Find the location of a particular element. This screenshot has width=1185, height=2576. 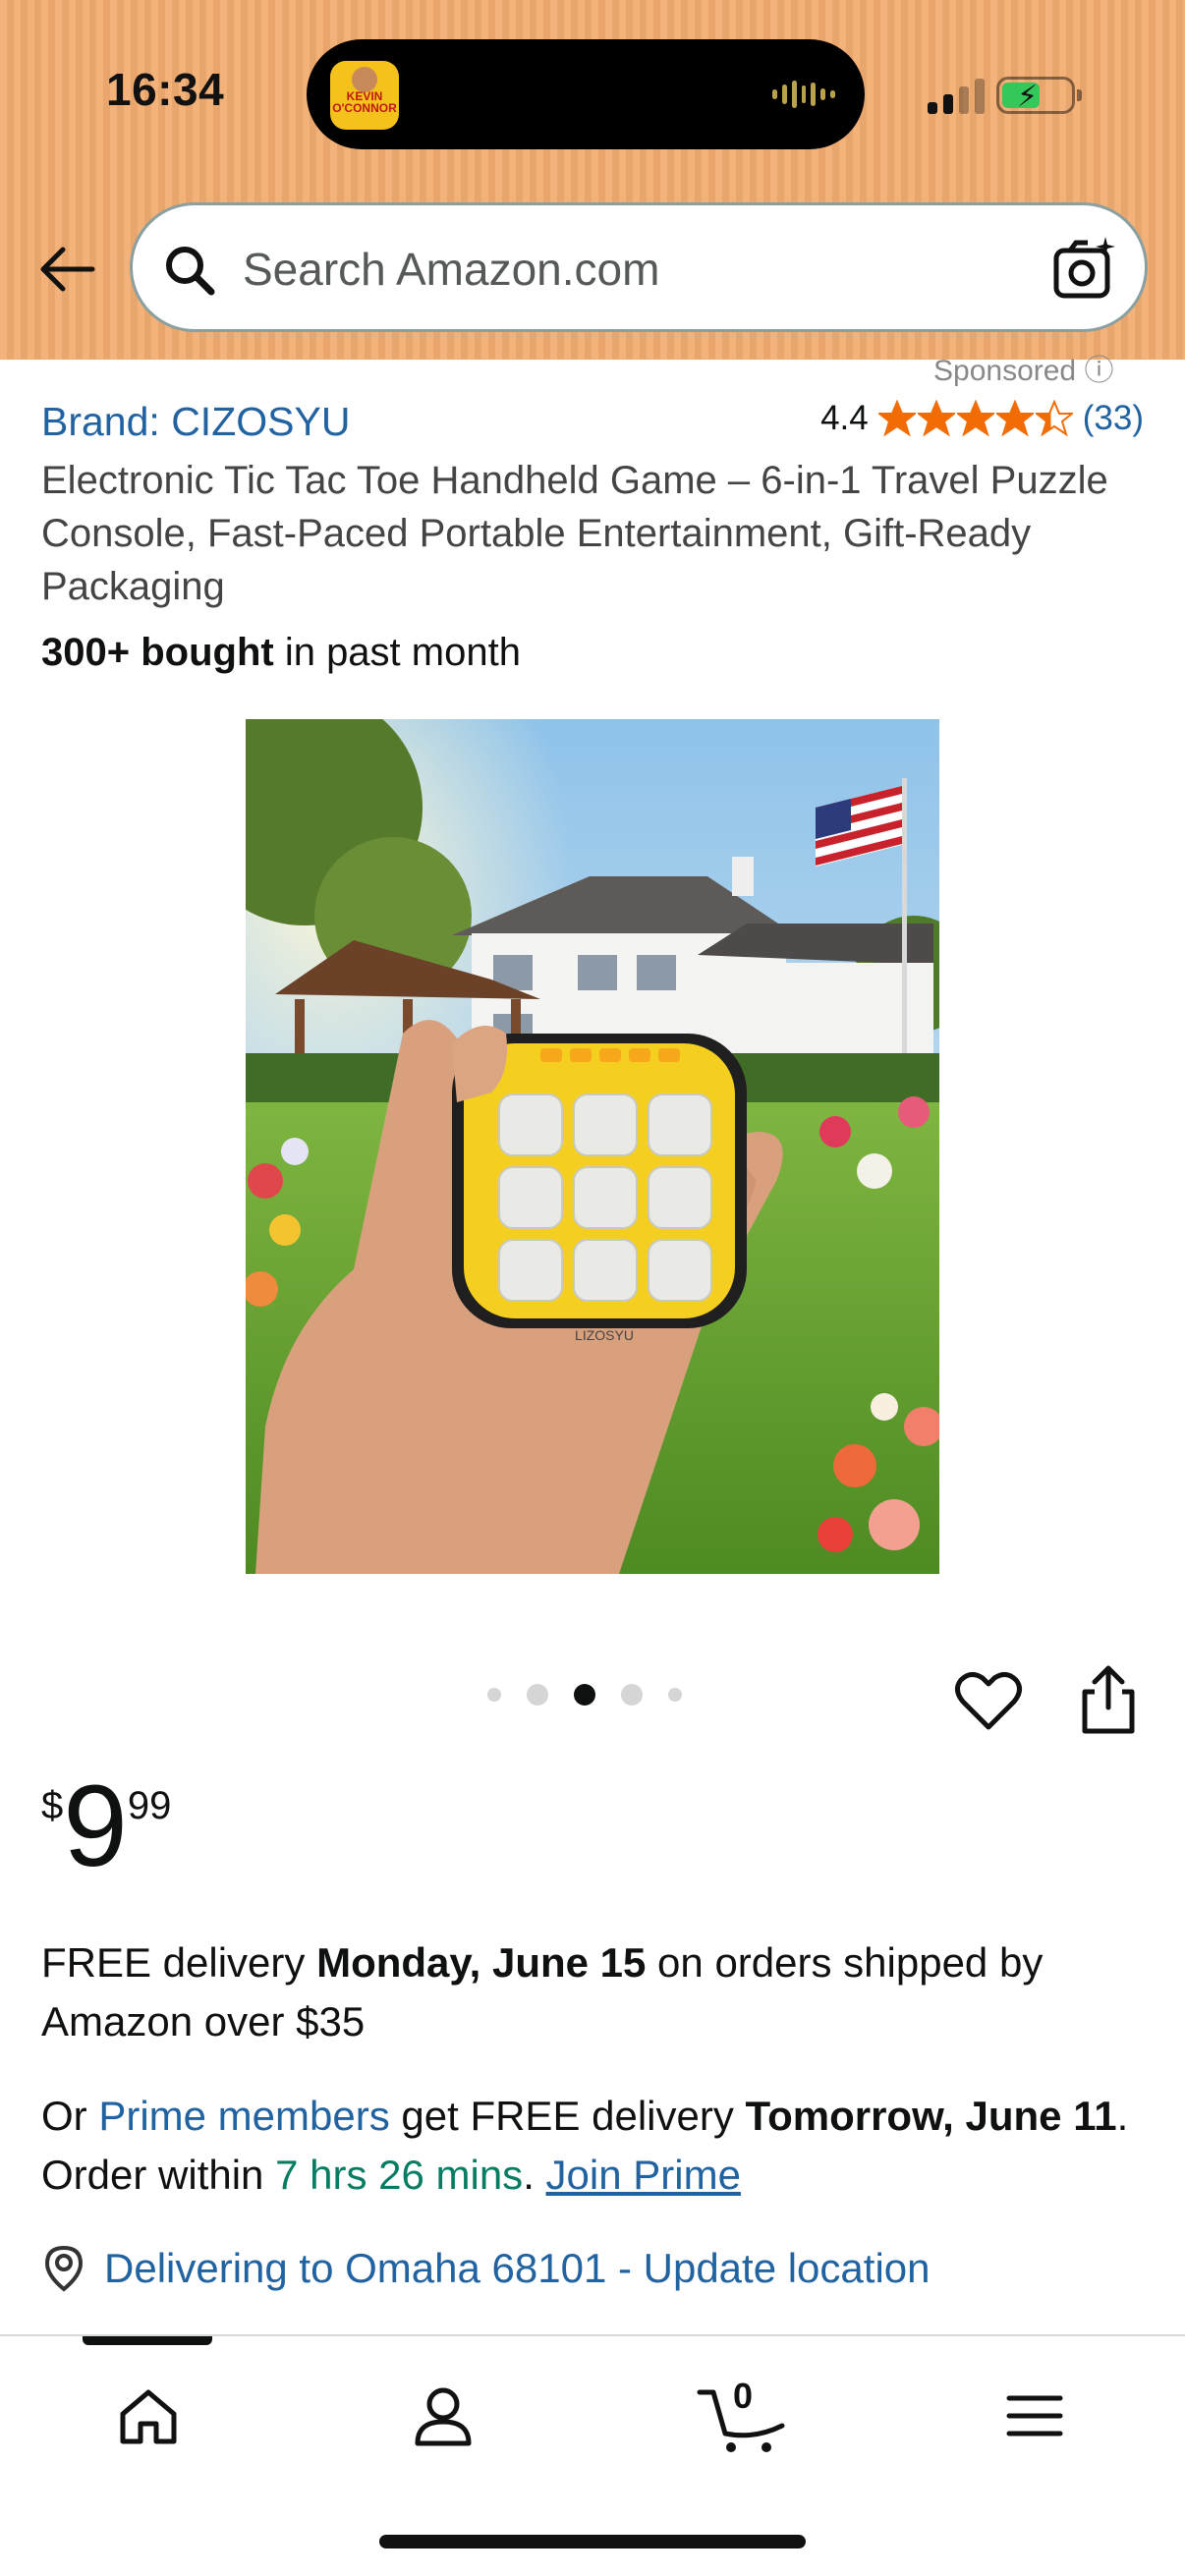

top-header: 16:34 KEVIN O'CONNOR ⚡ is located at coordinates (592, 180).